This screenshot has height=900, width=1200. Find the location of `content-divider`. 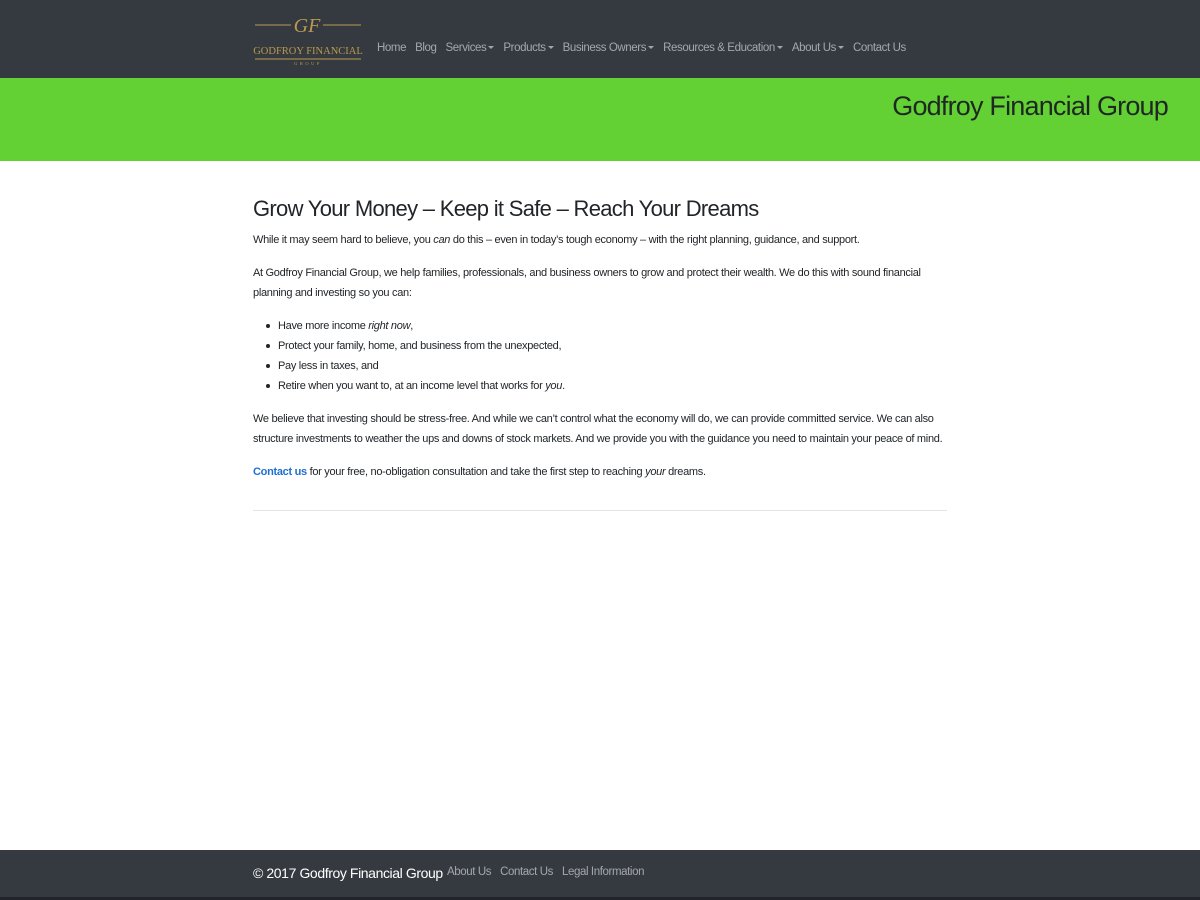

content-divider is located at coordinates (600, 510).